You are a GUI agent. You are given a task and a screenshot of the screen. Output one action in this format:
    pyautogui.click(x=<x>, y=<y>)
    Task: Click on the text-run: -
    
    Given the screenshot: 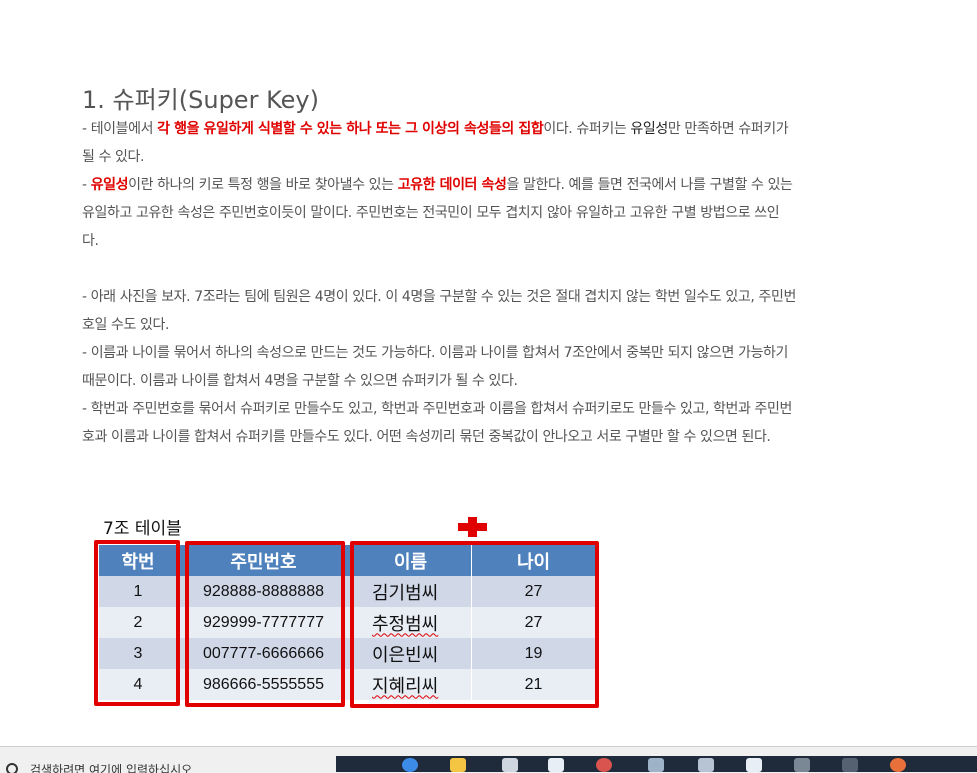 What is the action you would take?
    pyautogui.click(x=86, y=185)
    